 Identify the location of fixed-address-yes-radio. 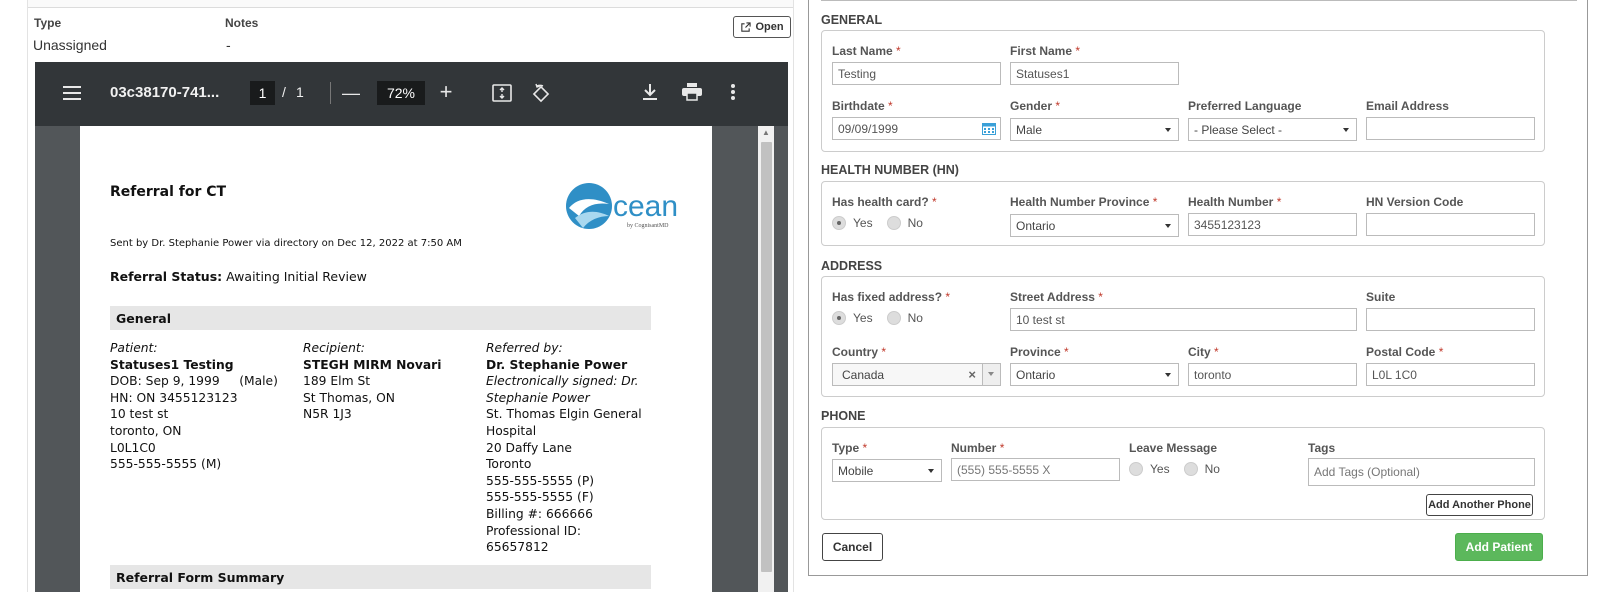
(839, 318).